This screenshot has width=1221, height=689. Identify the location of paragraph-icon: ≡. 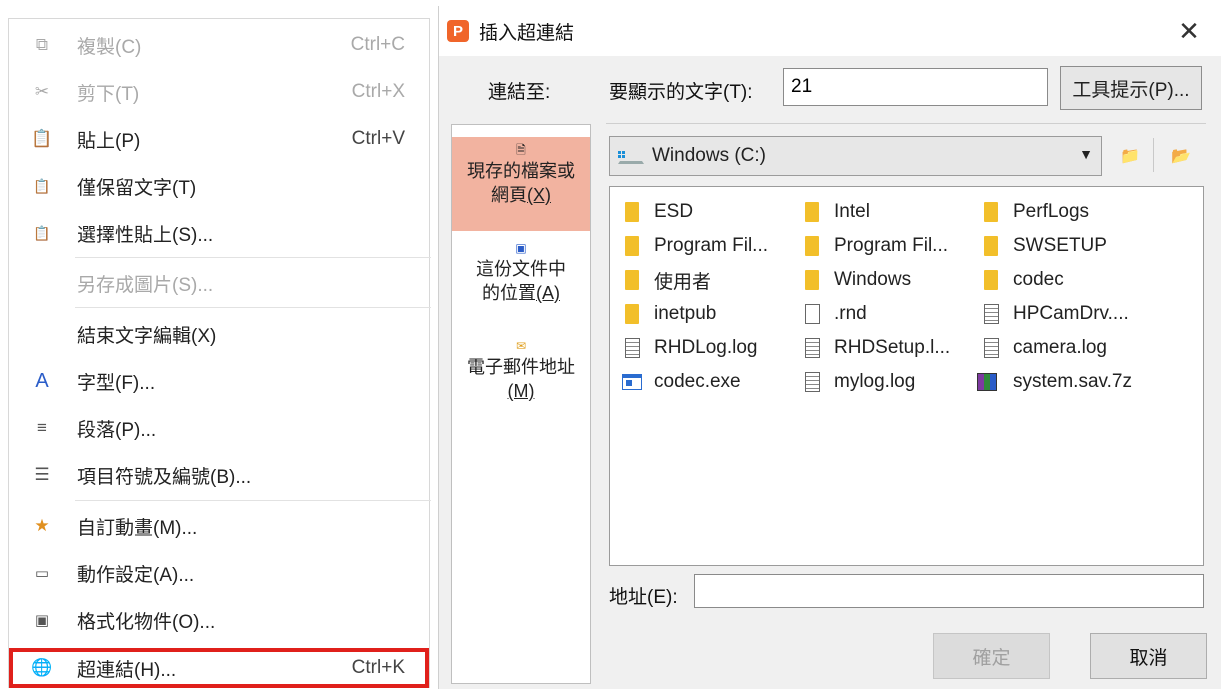
(42, 427).